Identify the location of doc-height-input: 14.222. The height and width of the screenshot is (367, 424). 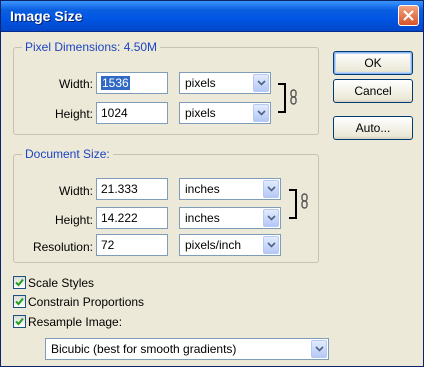
(132, 218).